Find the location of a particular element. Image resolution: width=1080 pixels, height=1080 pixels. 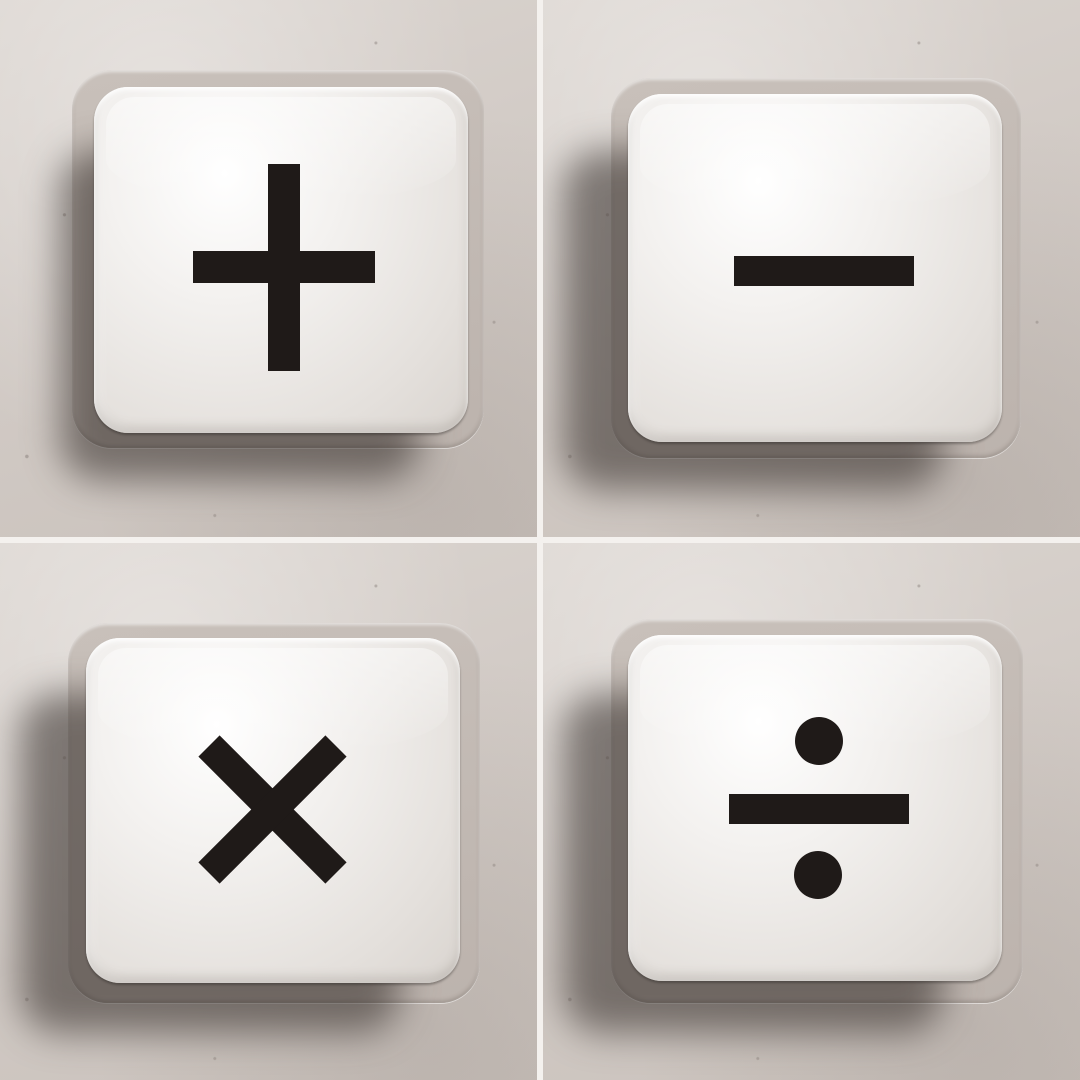

plus-icon is located at coordinates (281, 260).